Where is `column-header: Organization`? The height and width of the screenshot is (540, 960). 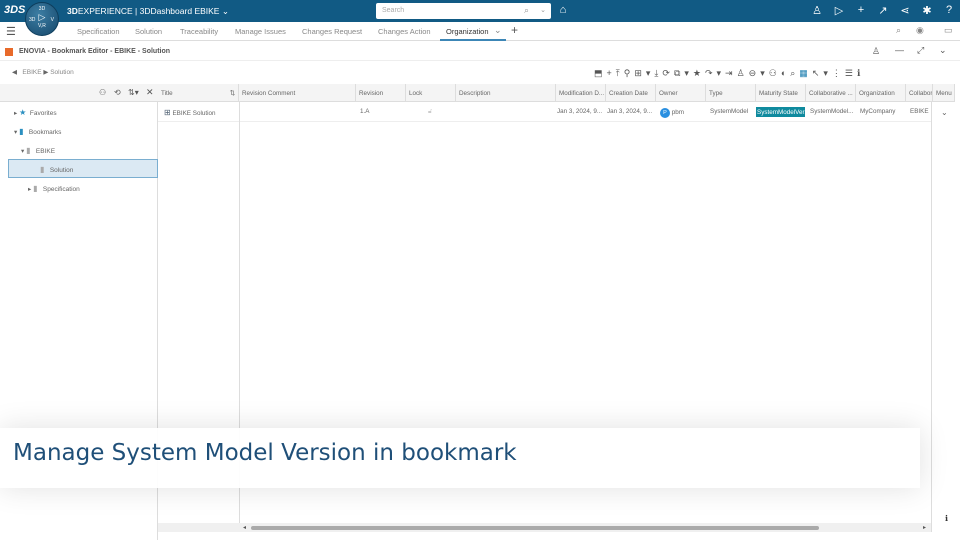 column-header: Organization is located at coordinates (881, 93).